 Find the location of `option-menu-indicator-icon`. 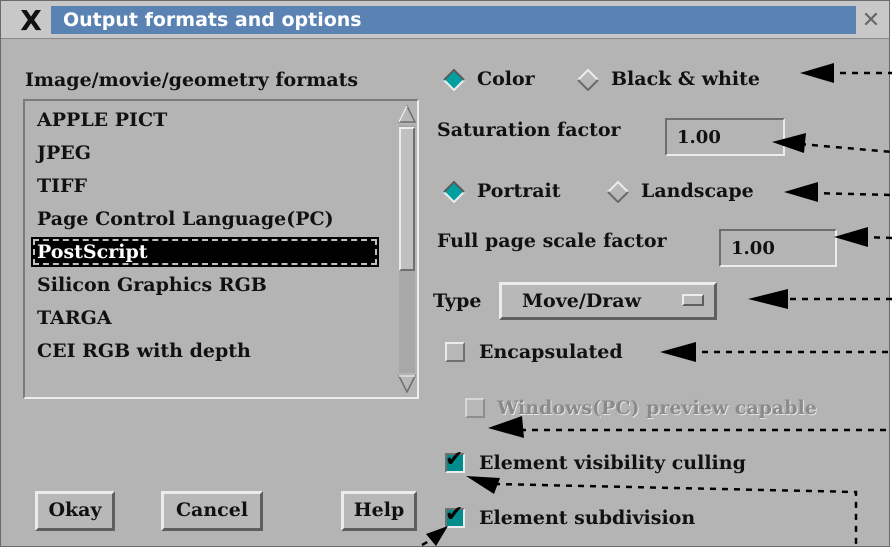

option-menu-indicator-icon is located at coordinates (693, 300).